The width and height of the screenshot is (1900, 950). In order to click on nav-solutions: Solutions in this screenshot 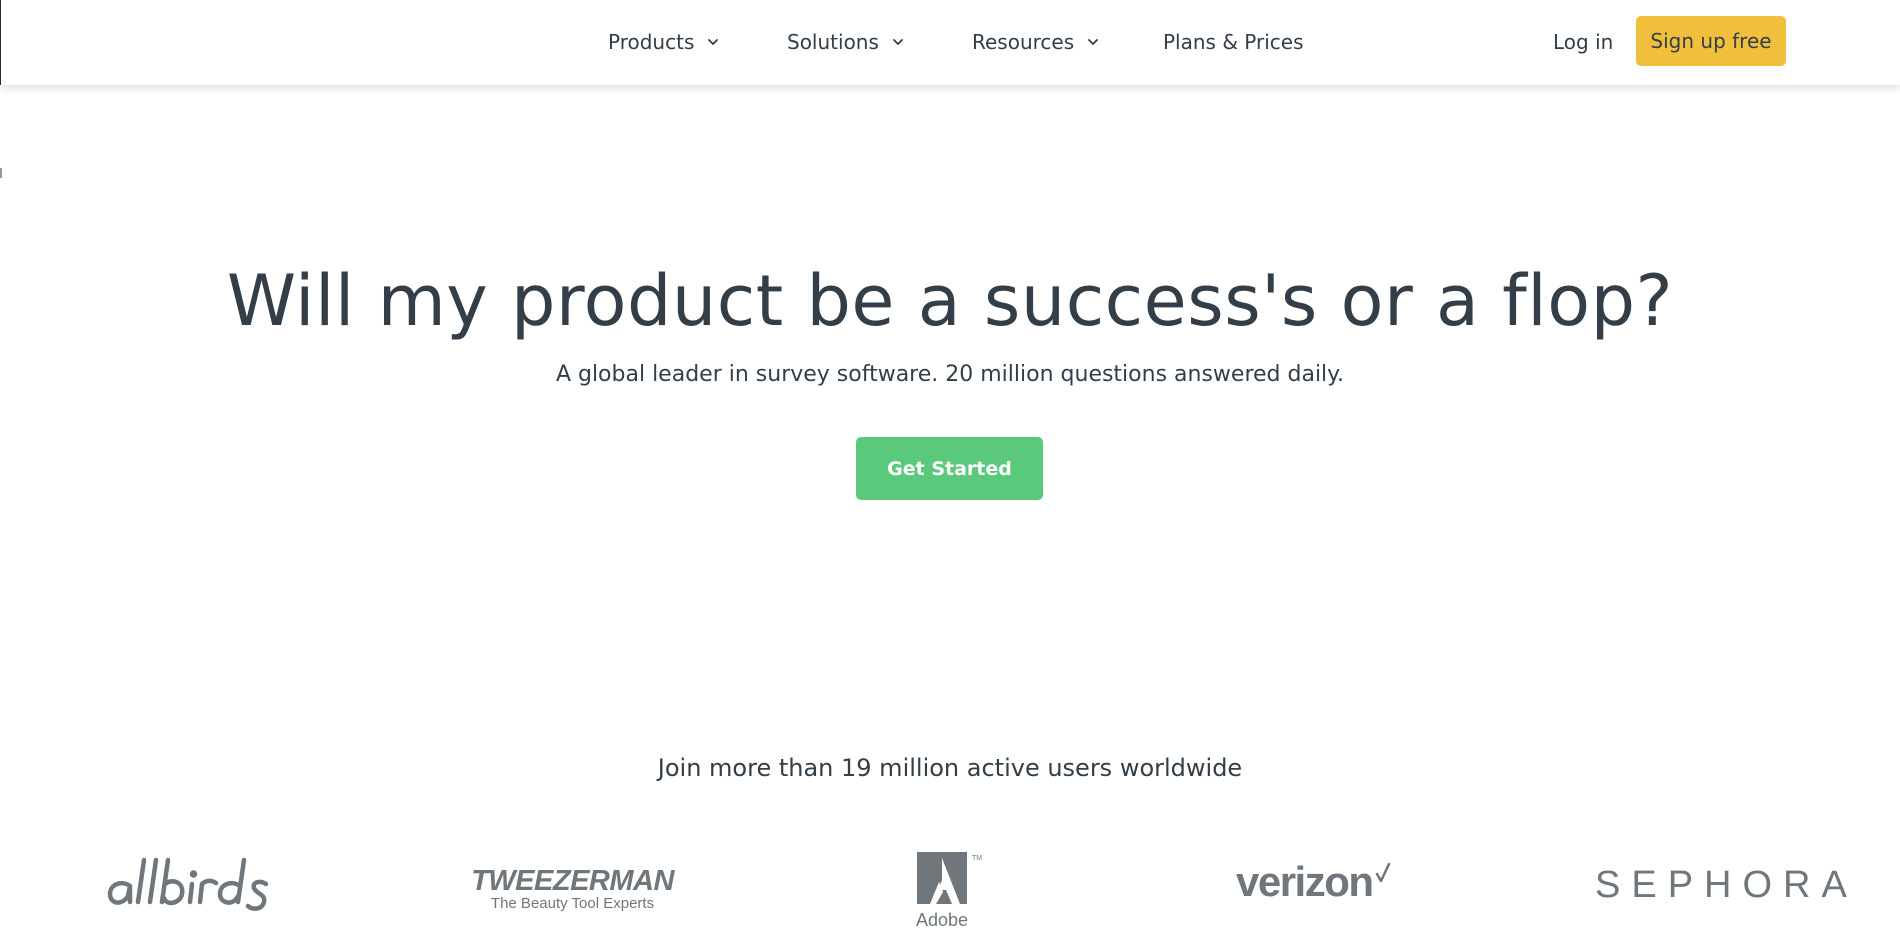, I will do `click(846, 42)`.